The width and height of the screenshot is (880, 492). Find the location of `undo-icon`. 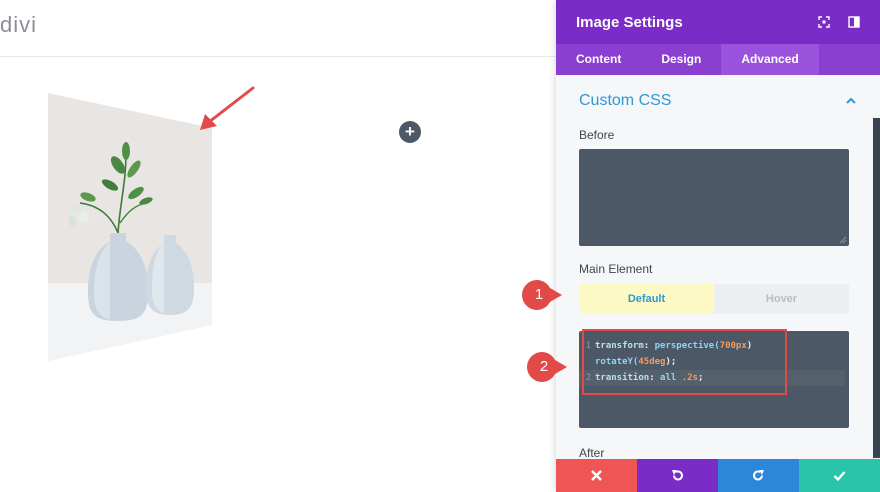

undo-icon is located at coordinates (677, 475).